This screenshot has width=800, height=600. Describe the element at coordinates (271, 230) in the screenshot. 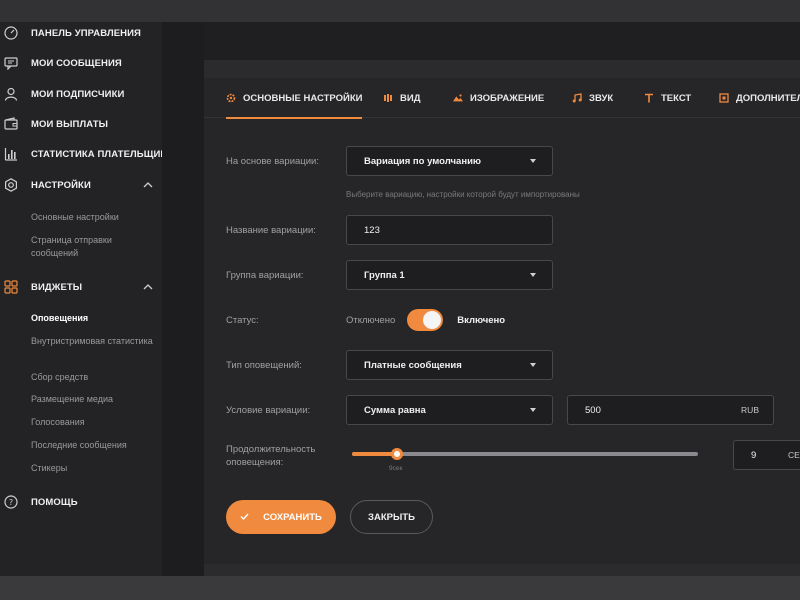

I see `variation-name-label: Название вариации:` at that location.